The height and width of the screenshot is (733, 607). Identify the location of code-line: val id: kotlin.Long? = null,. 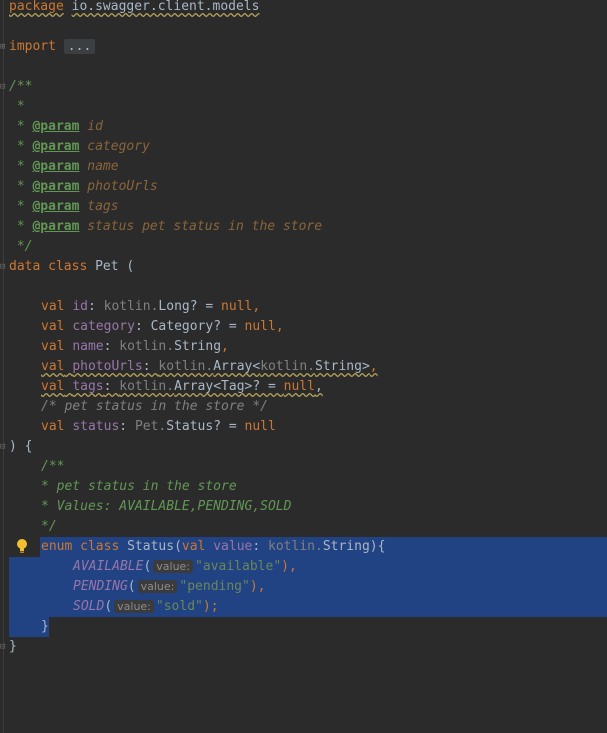
(303, 307).